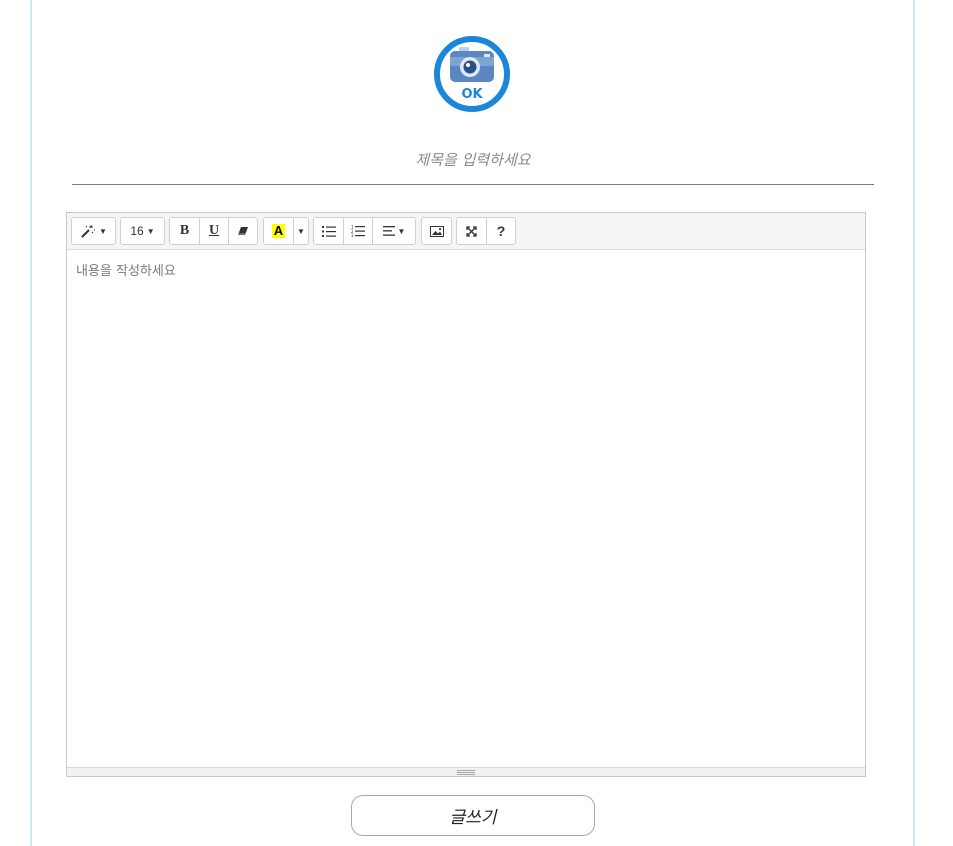 The image size is (953, 846). I want to click on color-dropdown-button: ▼, so click(301, 231).